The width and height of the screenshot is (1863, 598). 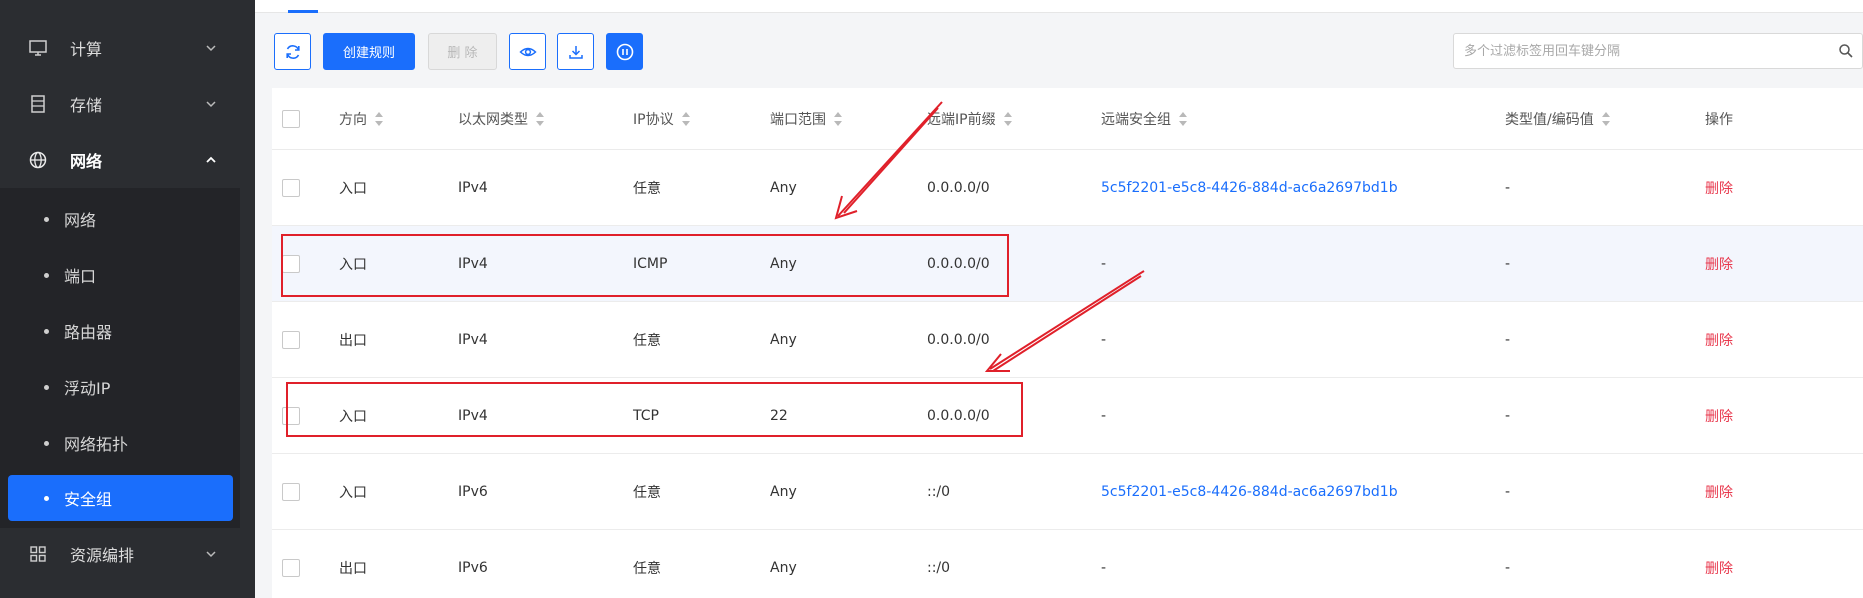 I want to click on cell-direction: 入口, so click(x=353, y=493).